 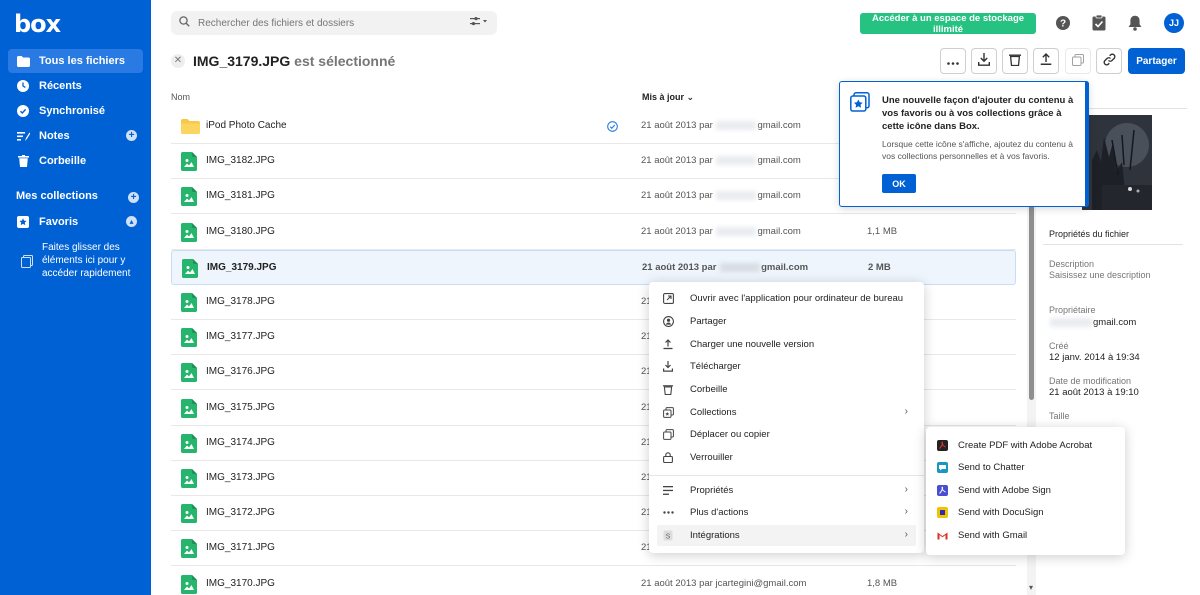 I want to click on file-preview-thumbnail, so click(x=1117, y=162).